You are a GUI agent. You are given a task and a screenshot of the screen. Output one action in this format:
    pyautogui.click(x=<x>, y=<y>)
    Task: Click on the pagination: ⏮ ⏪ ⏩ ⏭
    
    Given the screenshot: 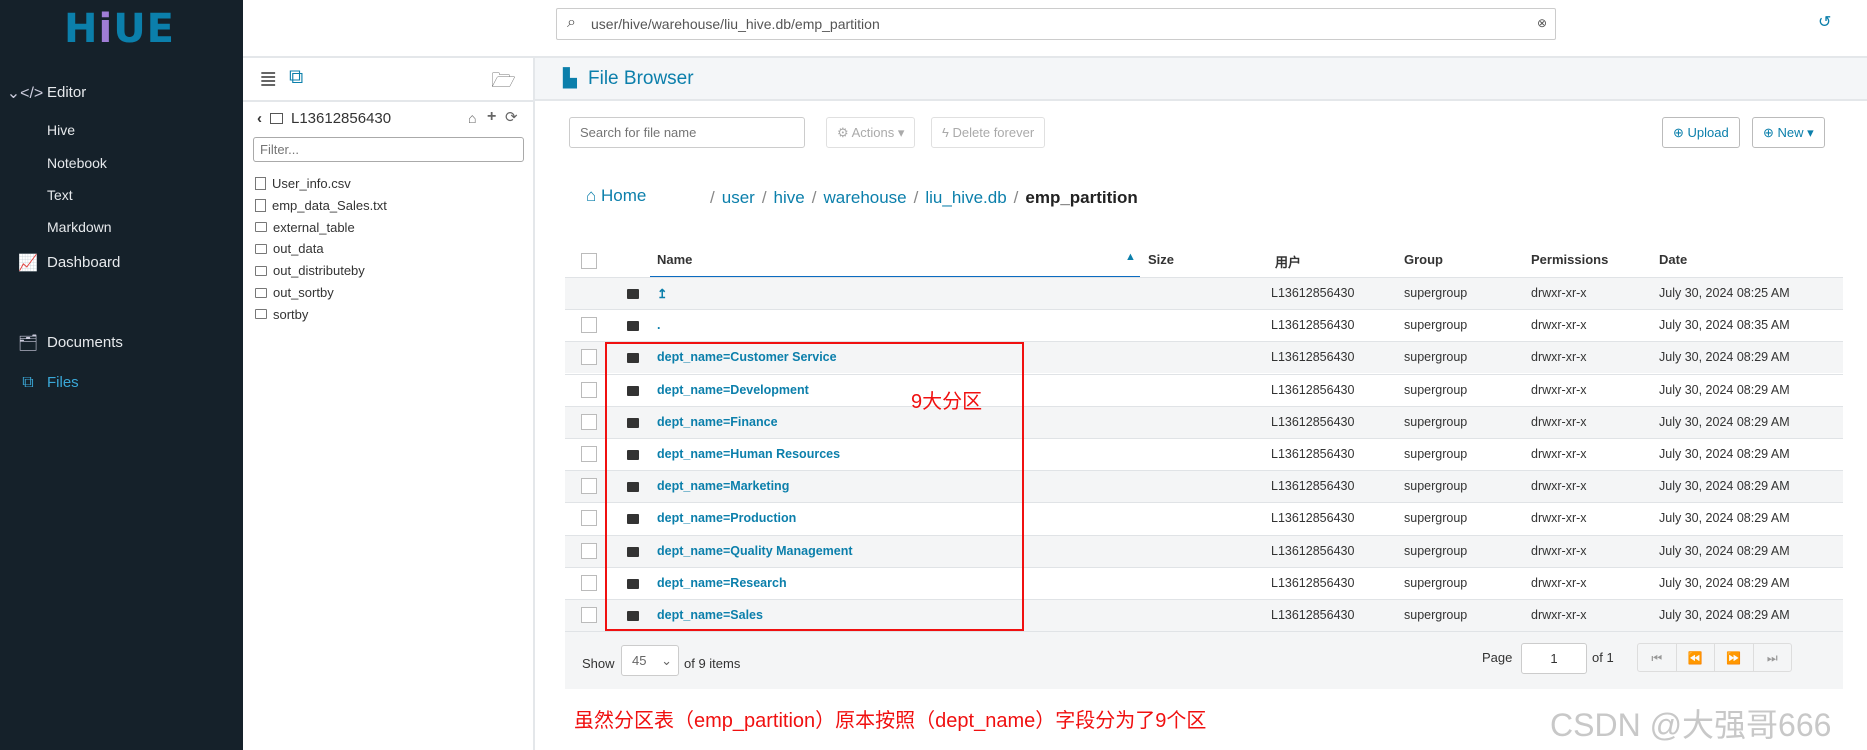 What is the action you would take?
    pyautogui.click(x=1714, y=657)
    